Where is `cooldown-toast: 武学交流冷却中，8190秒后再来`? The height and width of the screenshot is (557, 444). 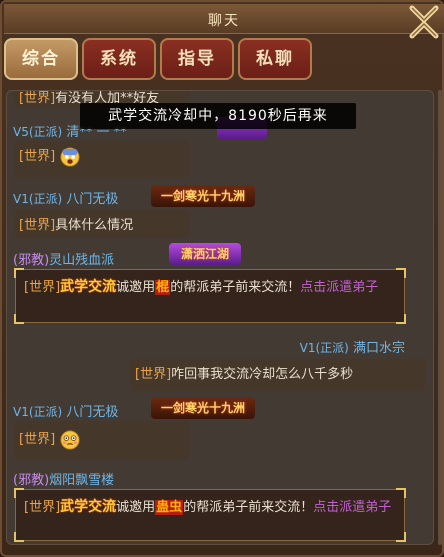
cooldown-toast: 武学交流冷却中，8190秒后再来 is located at coordinates (218, 116).